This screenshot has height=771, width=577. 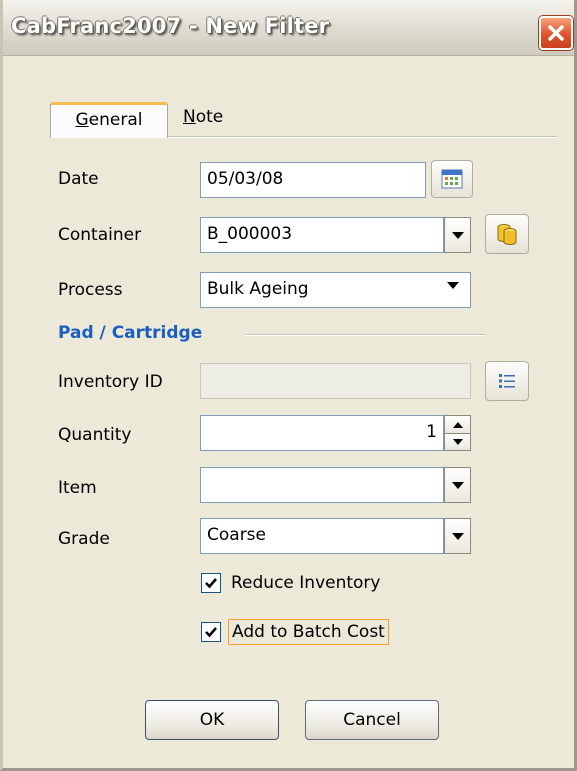 What do you see at coordinates (212, 720) in the screenshot?
I see `ok-button: OK` at bounding box center [212, 720].